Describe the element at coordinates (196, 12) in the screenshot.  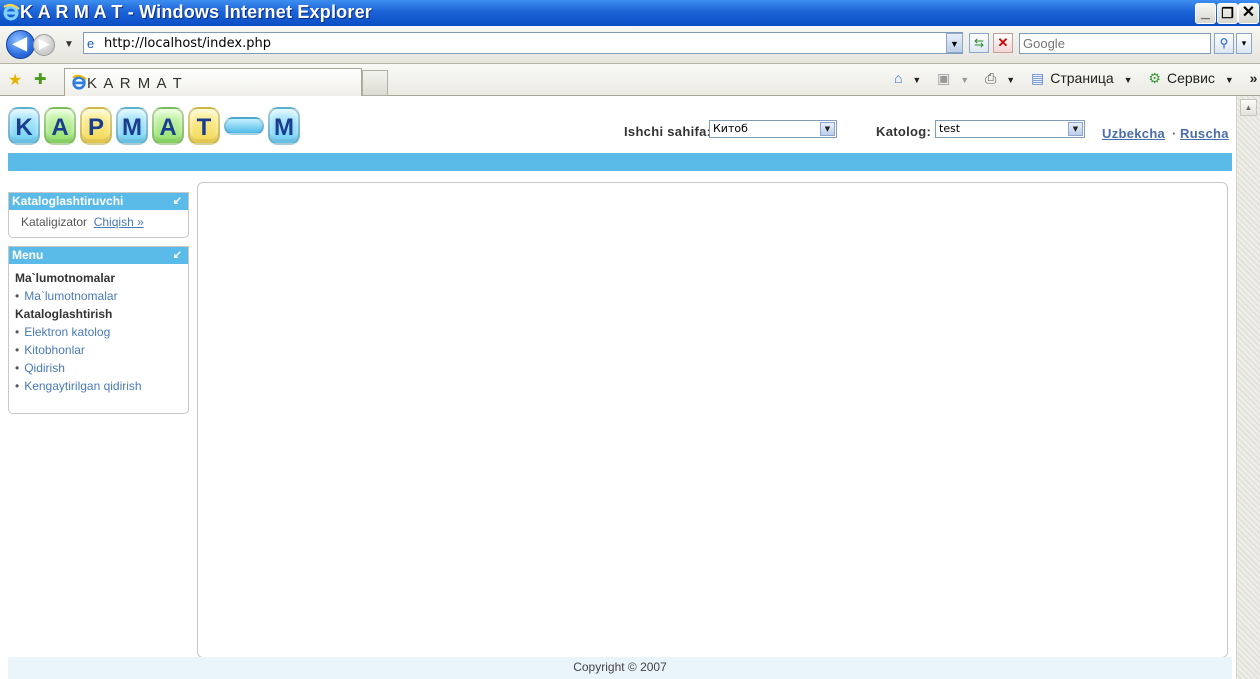
I see `window-title: K A R M A T - Windows Internet Explorer` at that location.